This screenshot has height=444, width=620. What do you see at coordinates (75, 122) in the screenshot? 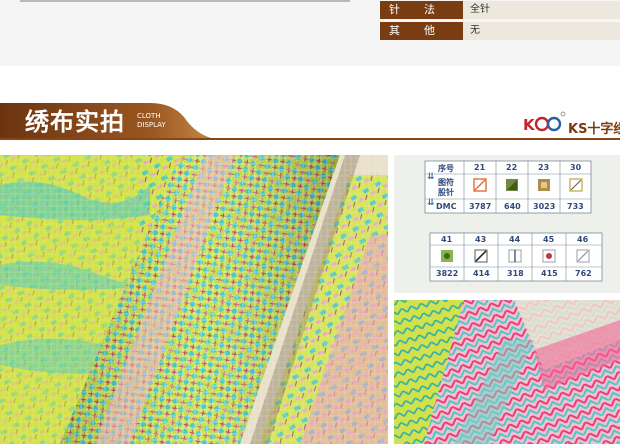
I see `section-title: 绣布实拍` at bounding box center [75, 122].